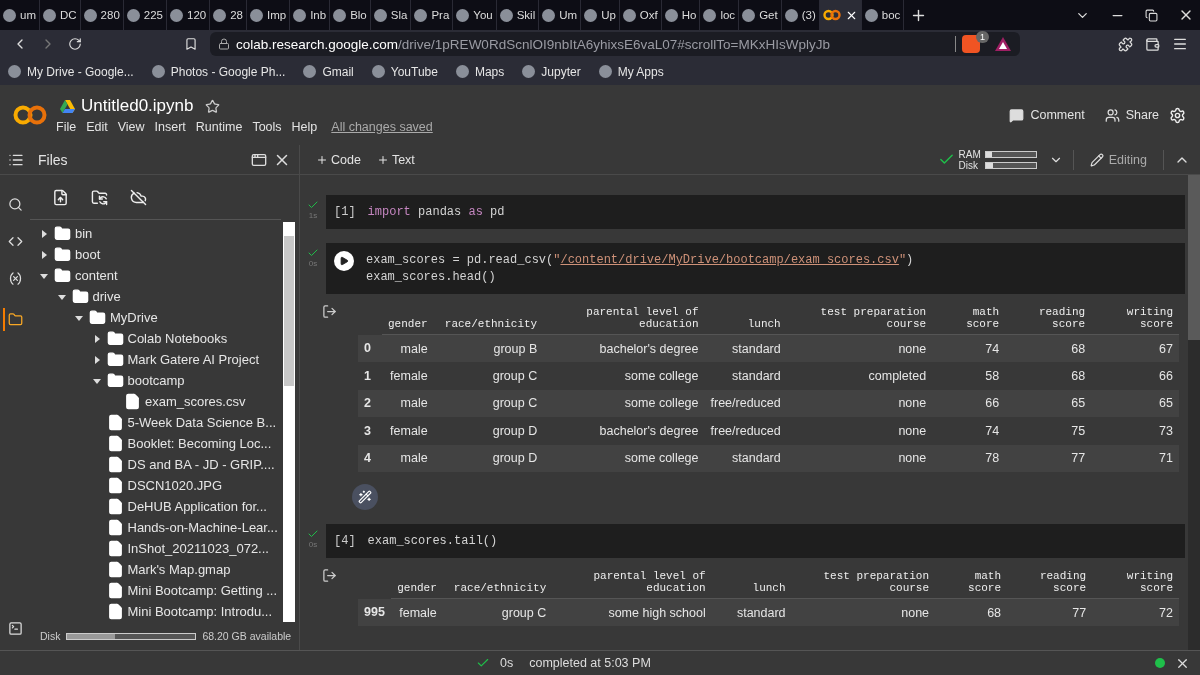 The height and width of the screenshot is (675, 1200). I want to click on resource-meter: RAM Disk, so click(997, 159).